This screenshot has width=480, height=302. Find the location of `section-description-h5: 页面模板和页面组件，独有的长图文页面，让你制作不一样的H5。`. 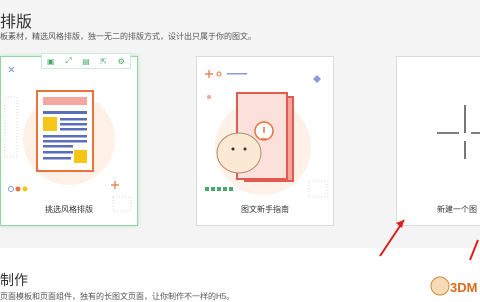

section-description-h5: 页面模板和页面组件，独有的长图文页面，让你制作不一样的H5。 is located at coordinates (117, 296).